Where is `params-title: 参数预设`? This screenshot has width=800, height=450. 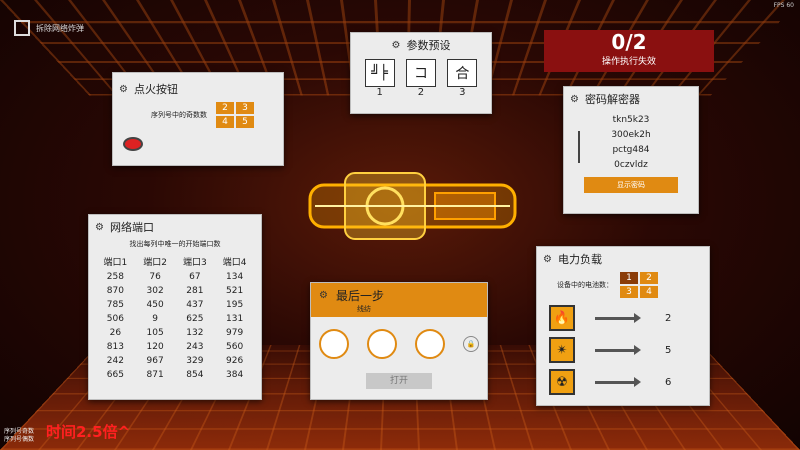
params-title: 参数预设 is located at coordinates (428, 45).